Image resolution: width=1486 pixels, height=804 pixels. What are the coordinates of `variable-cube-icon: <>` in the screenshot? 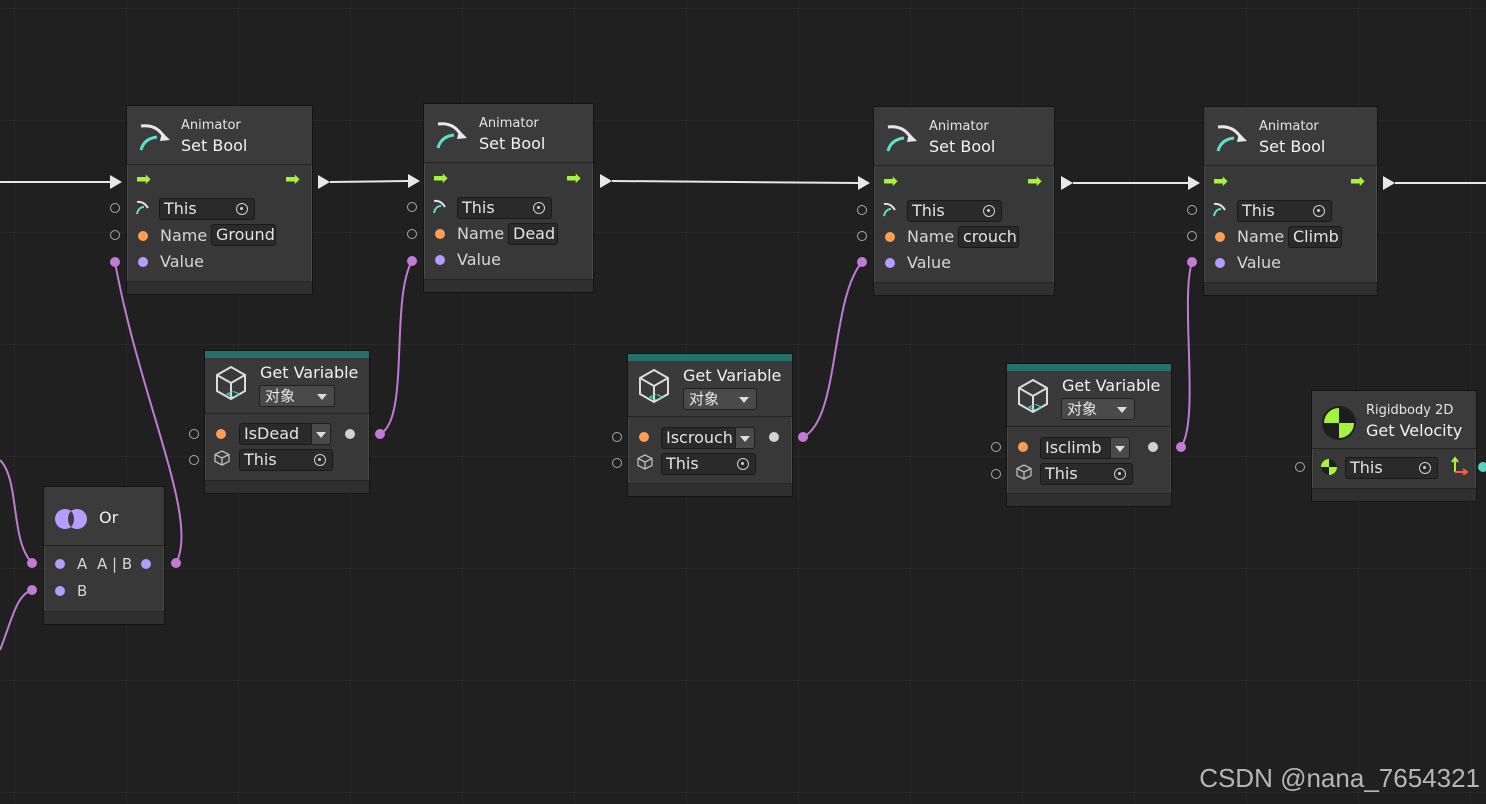 It's located at (1033, 396).